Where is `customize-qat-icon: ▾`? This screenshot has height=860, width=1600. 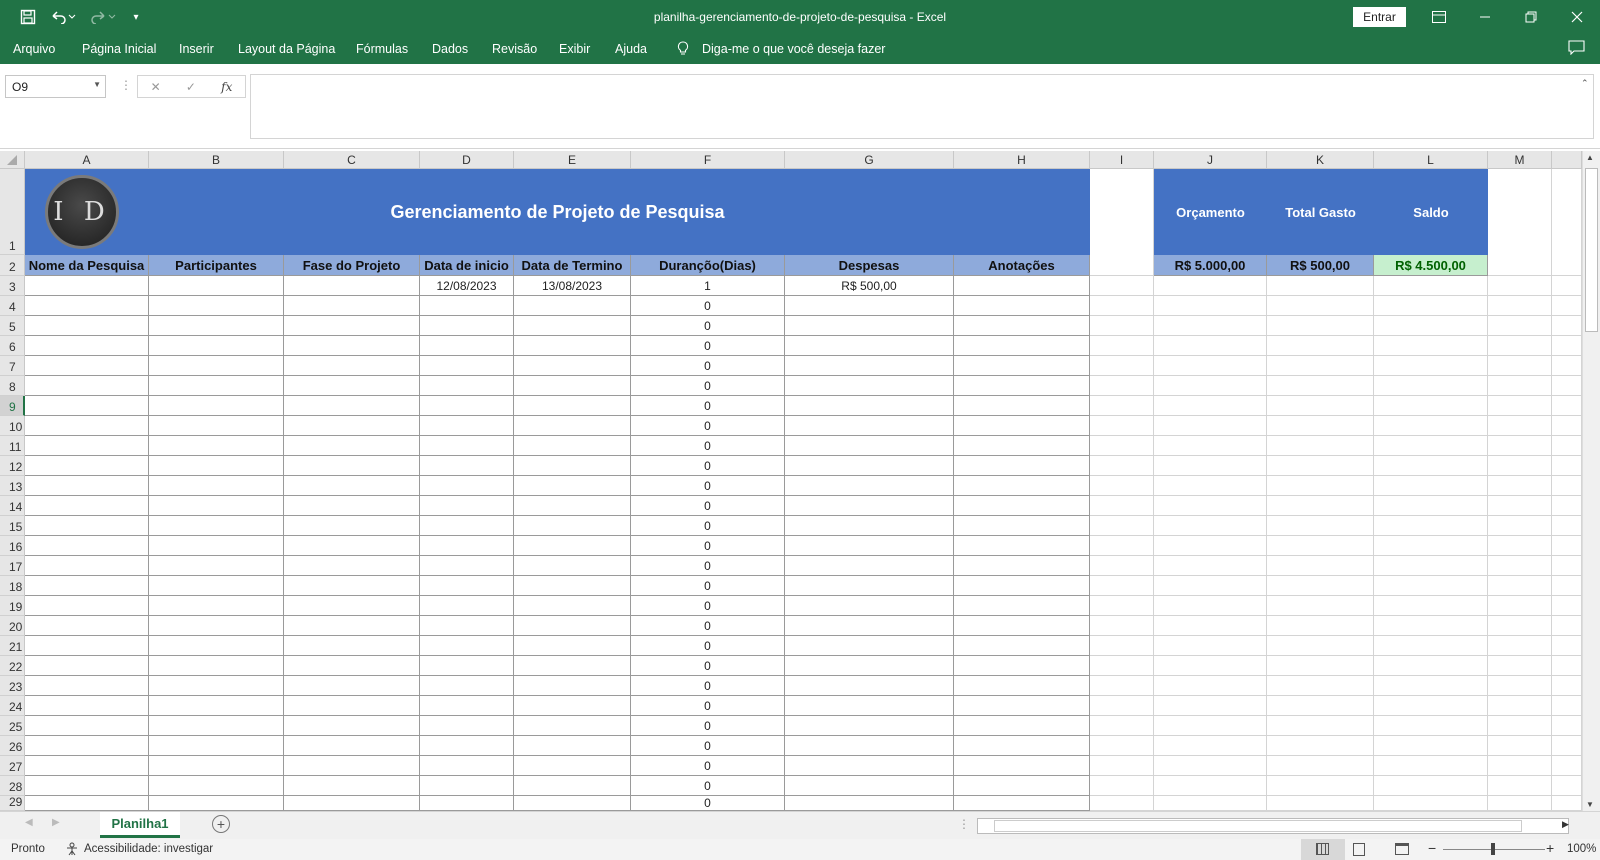 customize-qat-icon: ▾ is located at coordinates (136, 17).